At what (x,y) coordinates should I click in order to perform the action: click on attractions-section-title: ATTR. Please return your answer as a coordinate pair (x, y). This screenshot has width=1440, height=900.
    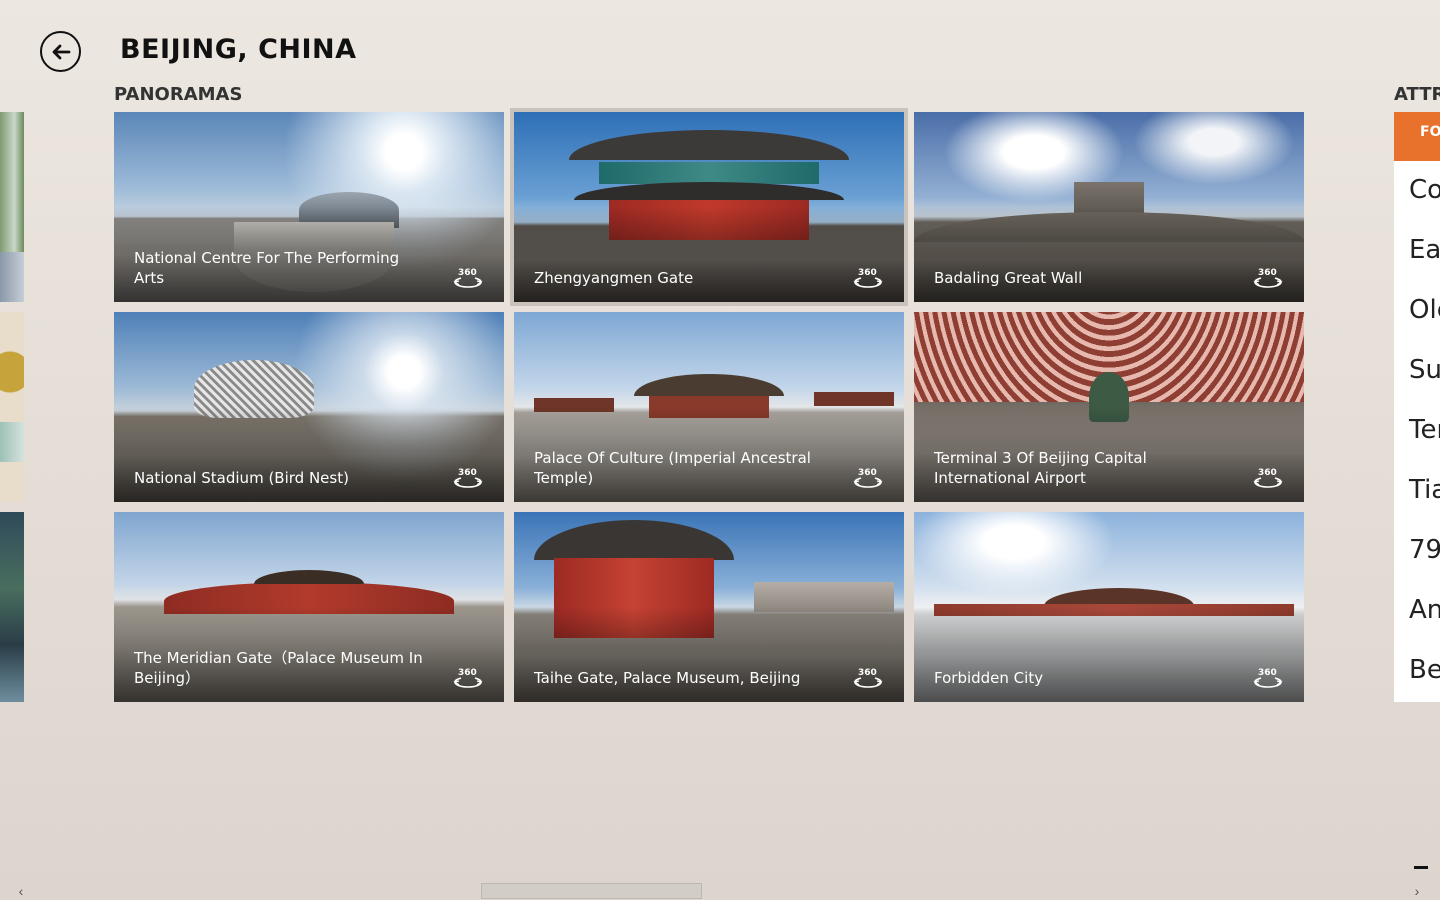
    Looking at the image, I should click on (1417, 94).